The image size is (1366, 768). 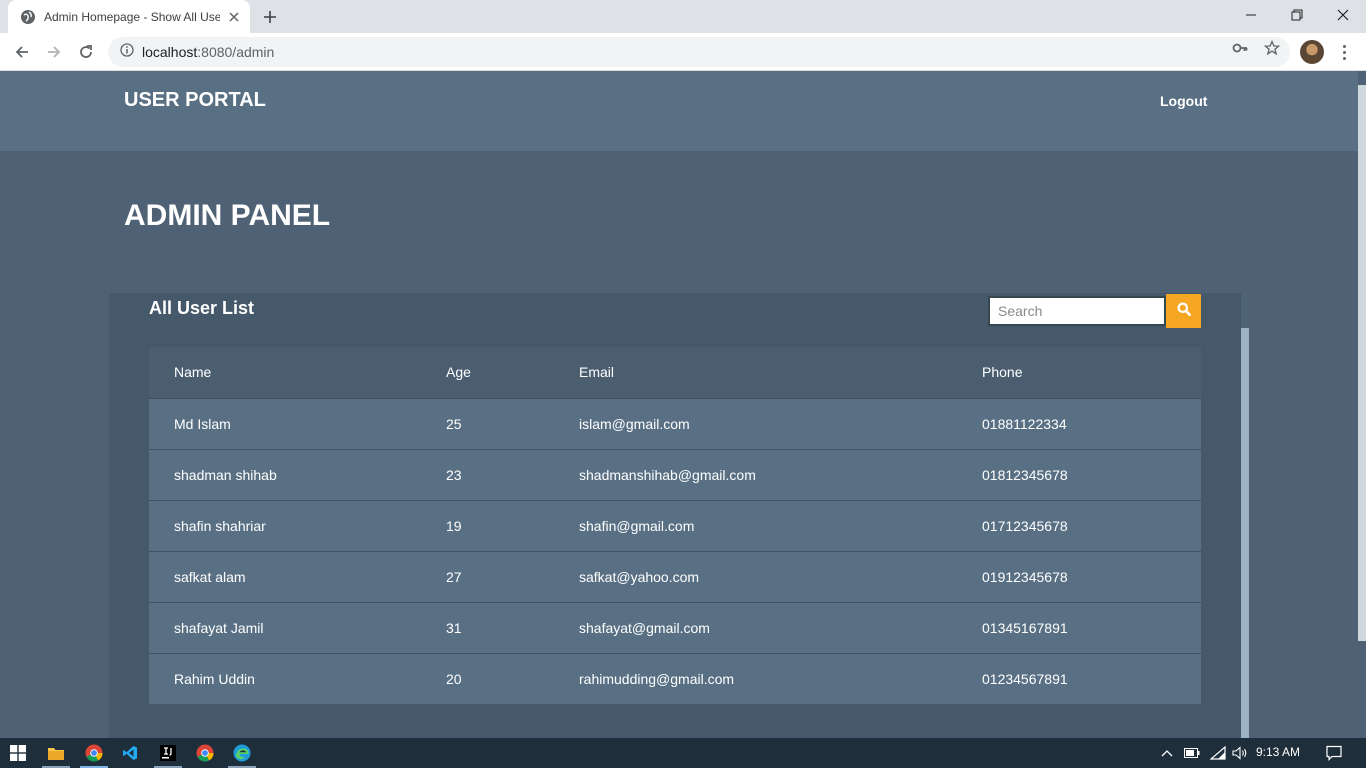 I want to click on cell-age: 27, so click(x=454, y=576).